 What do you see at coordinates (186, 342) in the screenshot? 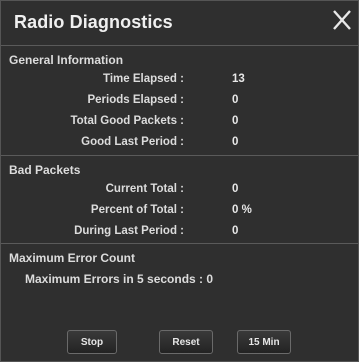
I see `reset-button: Reset` at bounding box center [186, 342].